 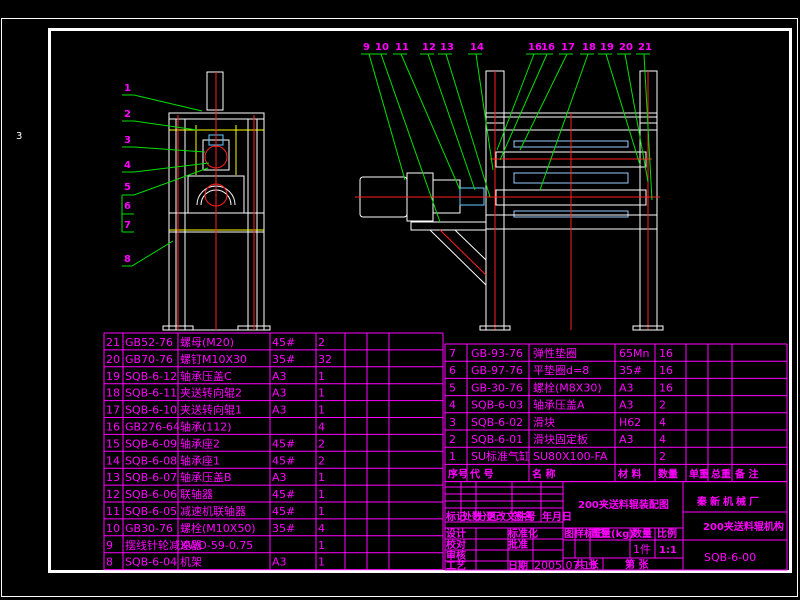 I want to click on header-cell: 备 注, so click(x=746, y=473).